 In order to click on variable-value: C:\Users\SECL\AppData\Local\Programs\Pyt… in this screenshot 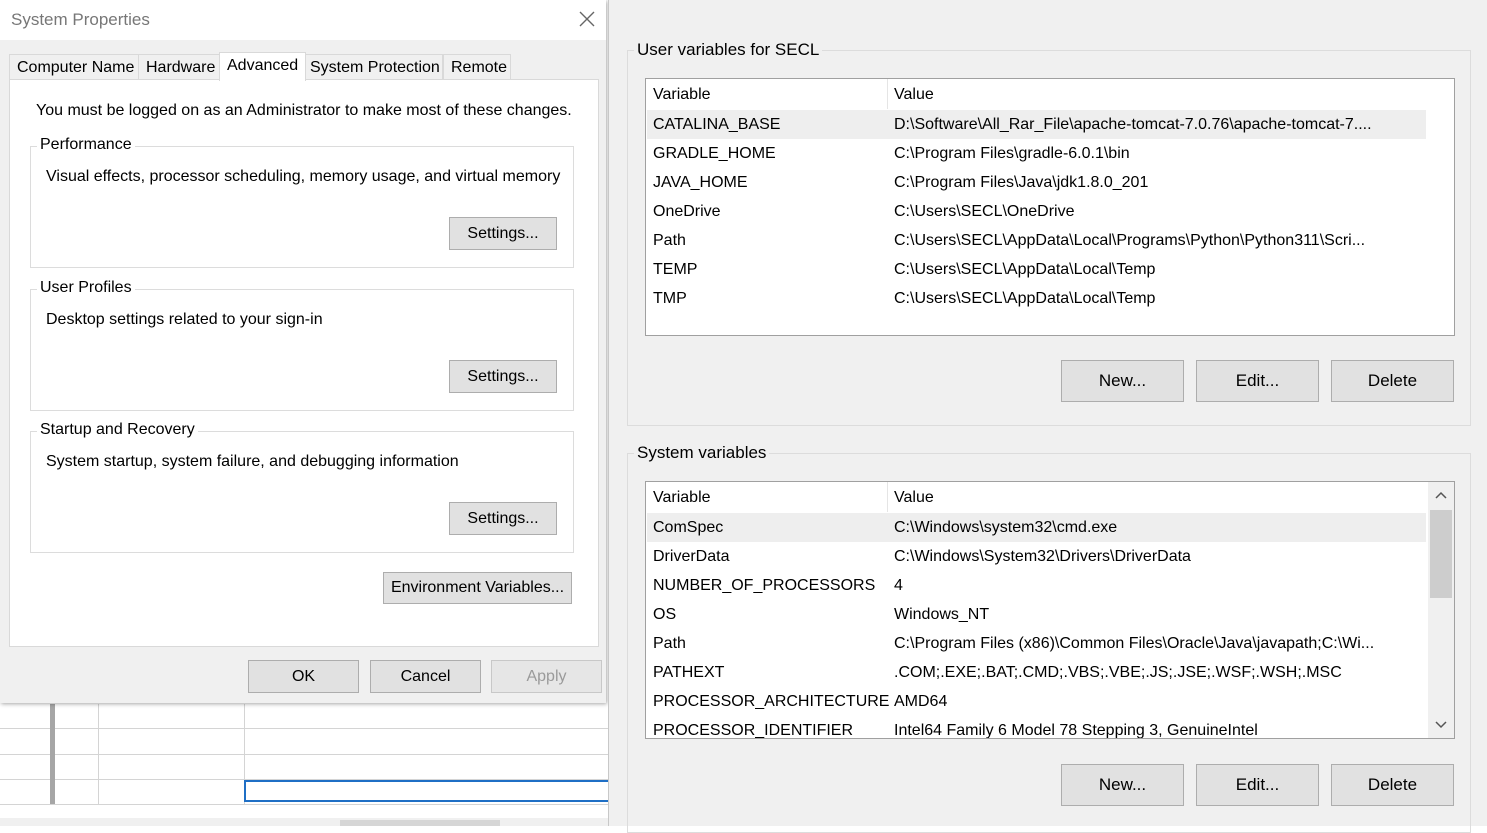, I will do `click(1130, 240)`.